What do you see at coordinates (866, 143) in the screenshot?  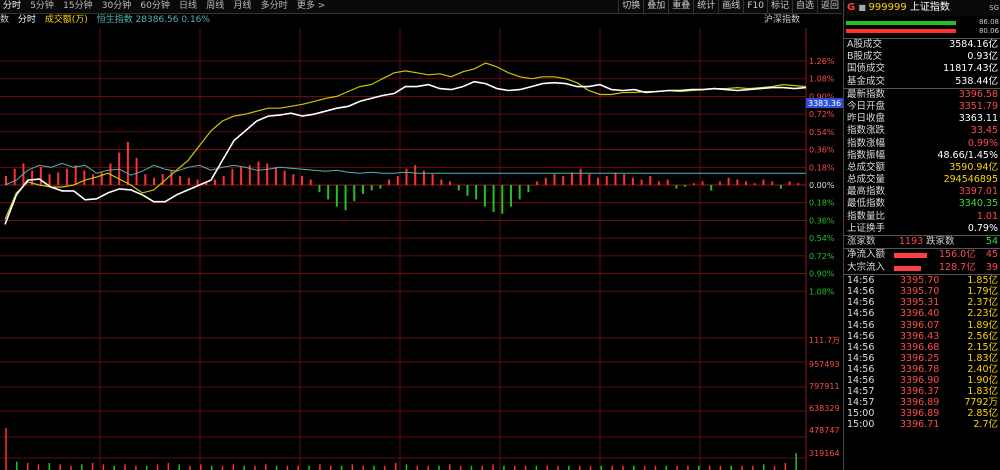 I see `stat-label: 指数涨幅` at bounding box center [866, 143].